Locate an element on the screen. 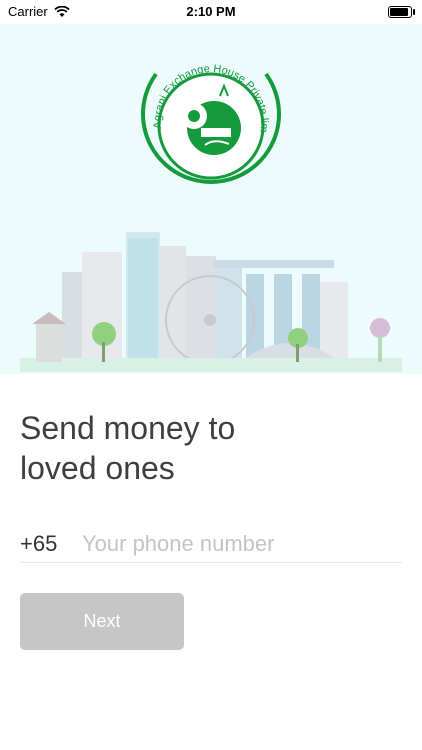  phone-row: +65 is located at coordinates (211, 544).